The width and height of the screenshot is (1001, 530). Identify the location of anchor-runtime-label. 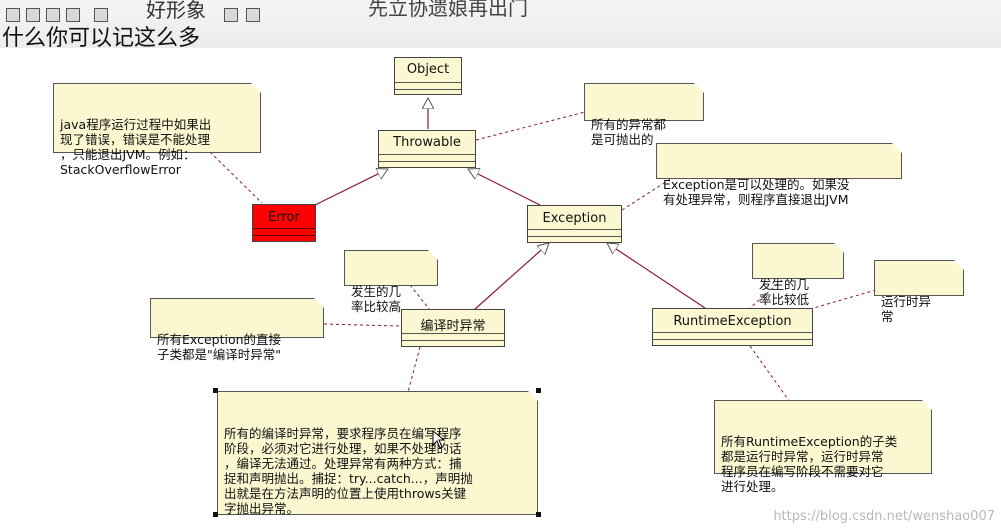
(843, 299).